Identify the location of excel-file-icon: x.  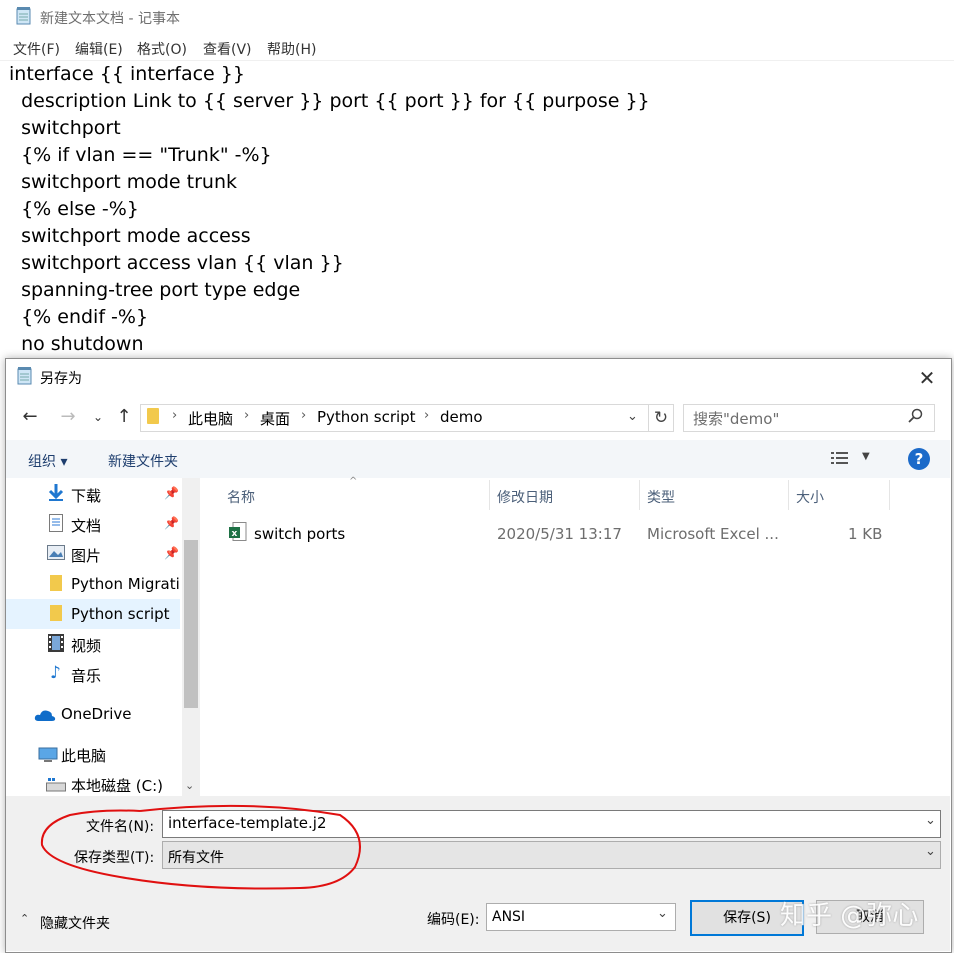
(238, 532).